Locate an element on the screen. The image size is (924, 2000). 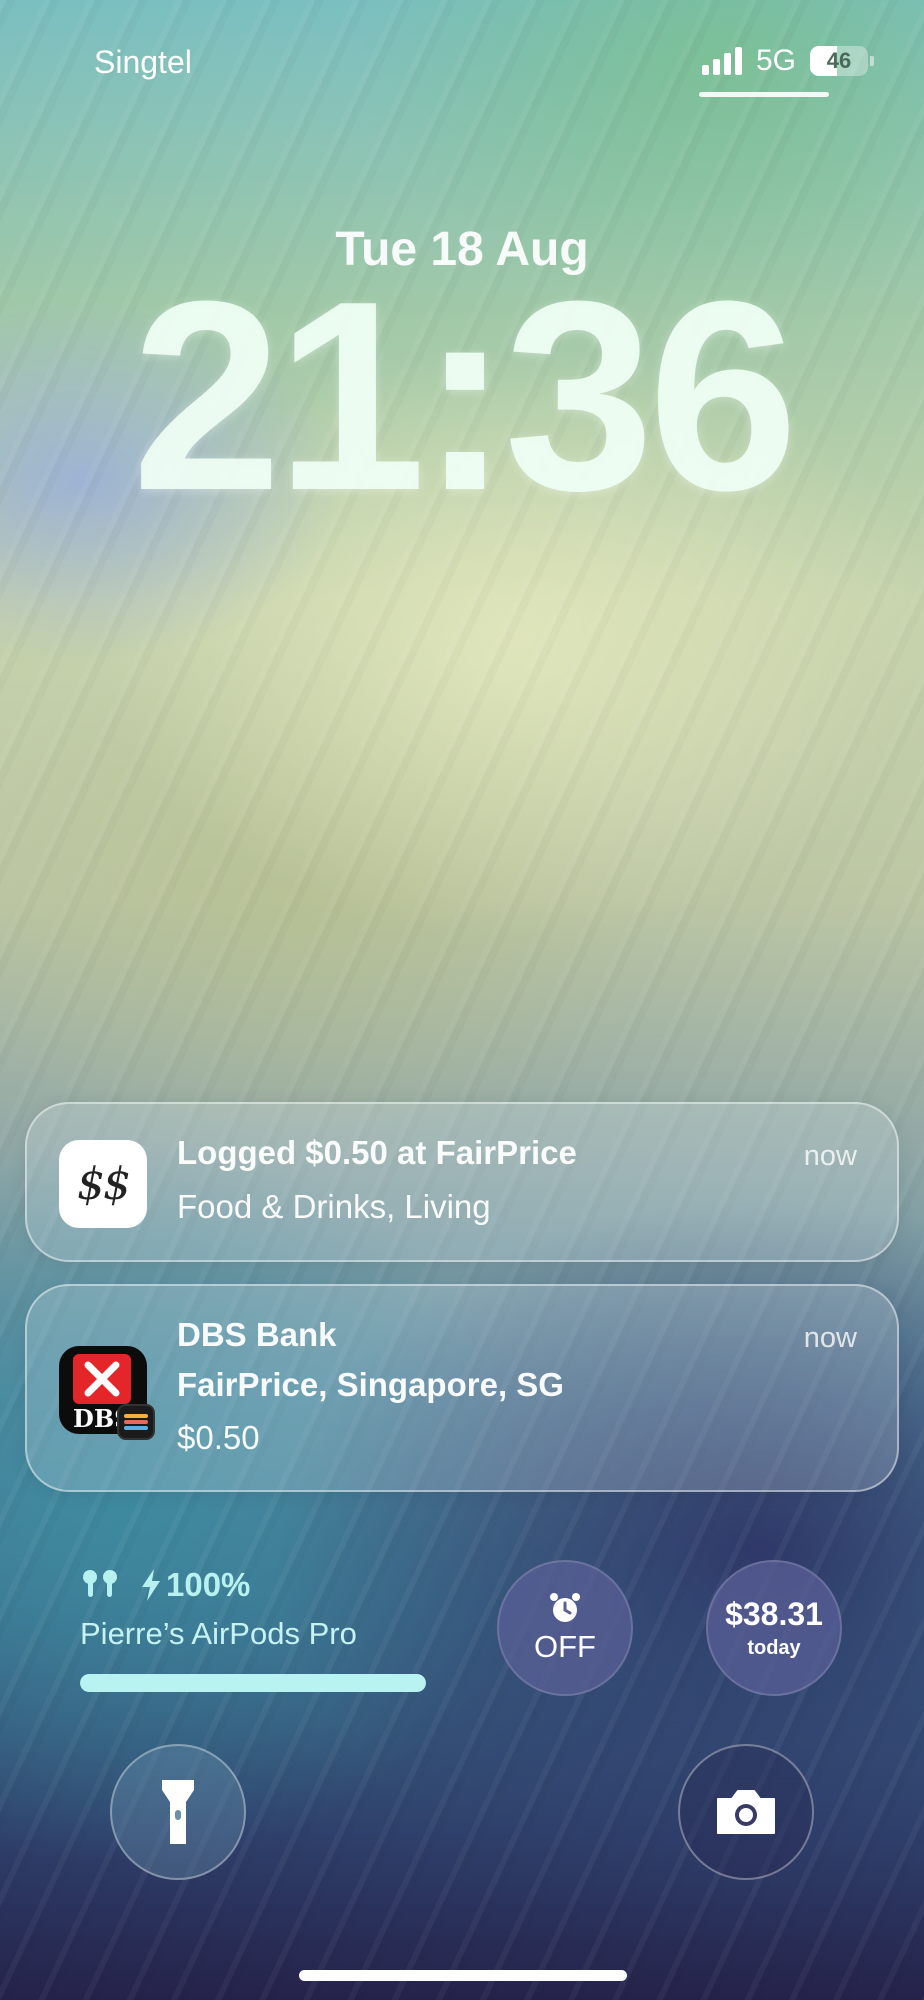
airpods-battery-bar is located at coordinates (253, 1683).